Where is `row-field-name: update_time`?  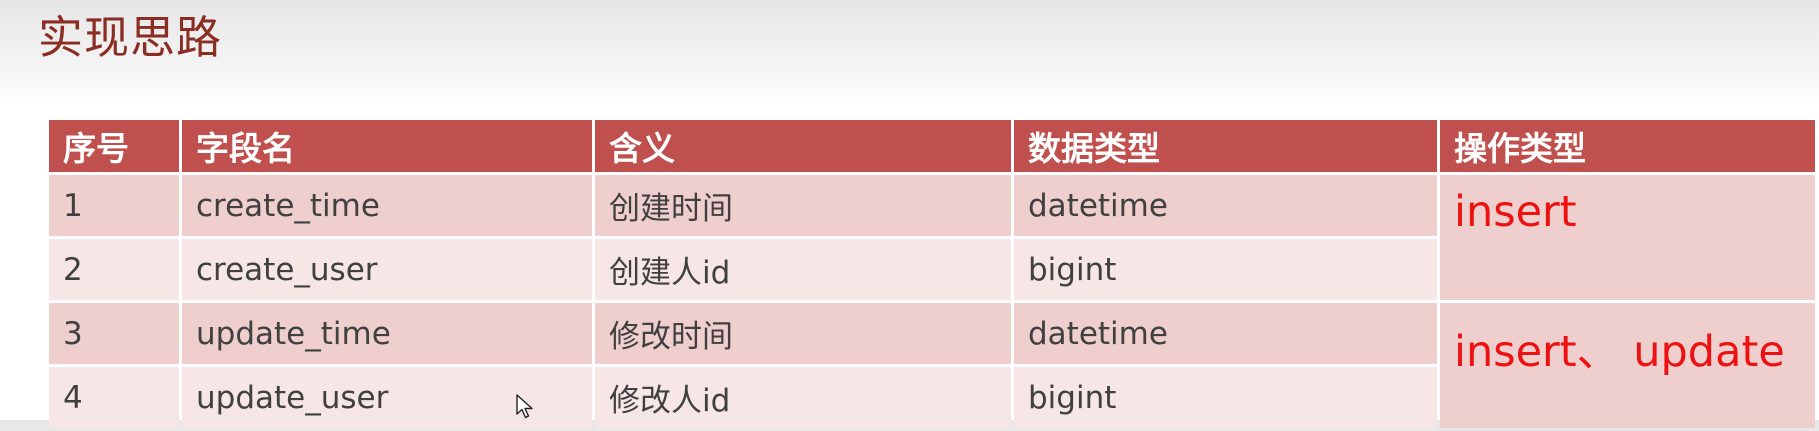 row-field-name: update_time is located at coordinates (387, 333).